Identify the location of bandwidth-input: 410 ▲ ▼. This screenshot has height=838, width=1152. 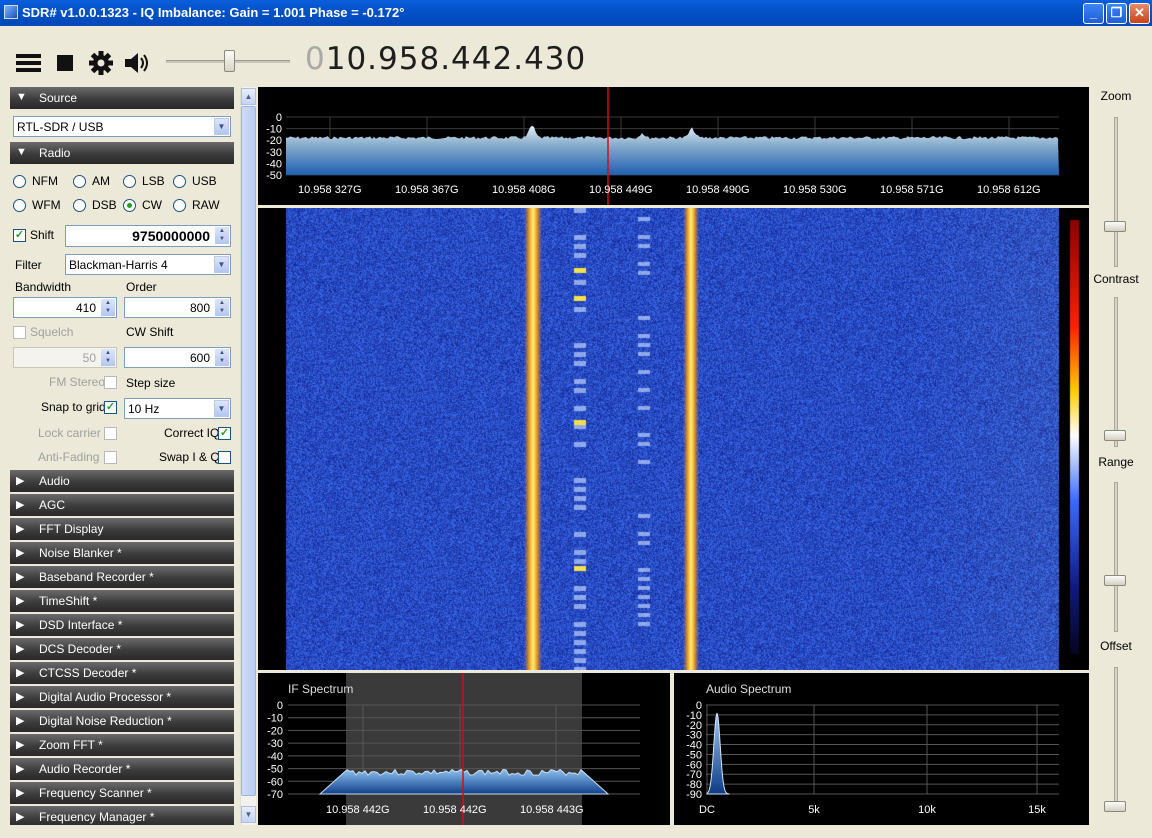
(65, 307).